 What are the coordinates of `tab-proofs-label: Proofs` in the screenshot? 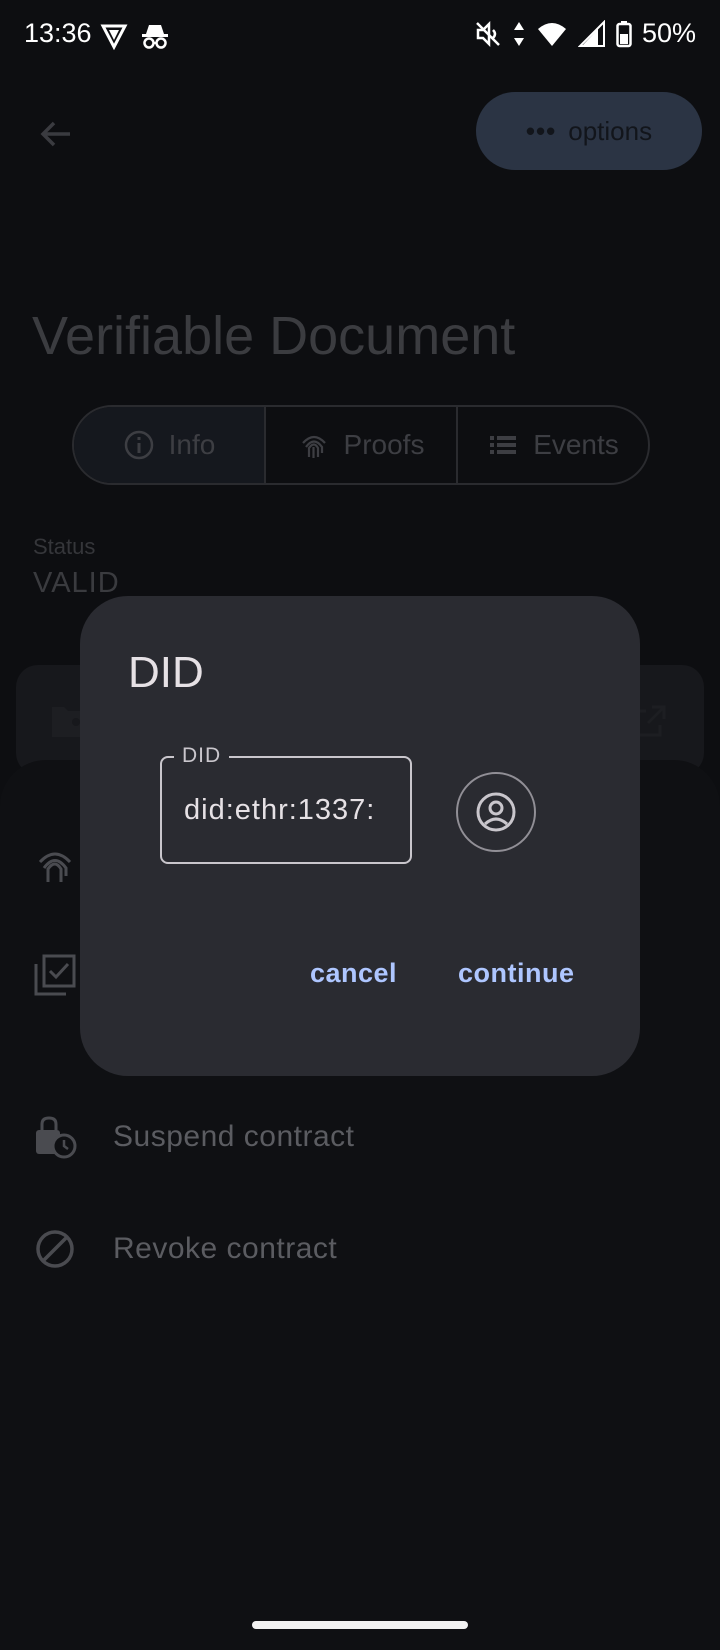 It's located at (384, 444).